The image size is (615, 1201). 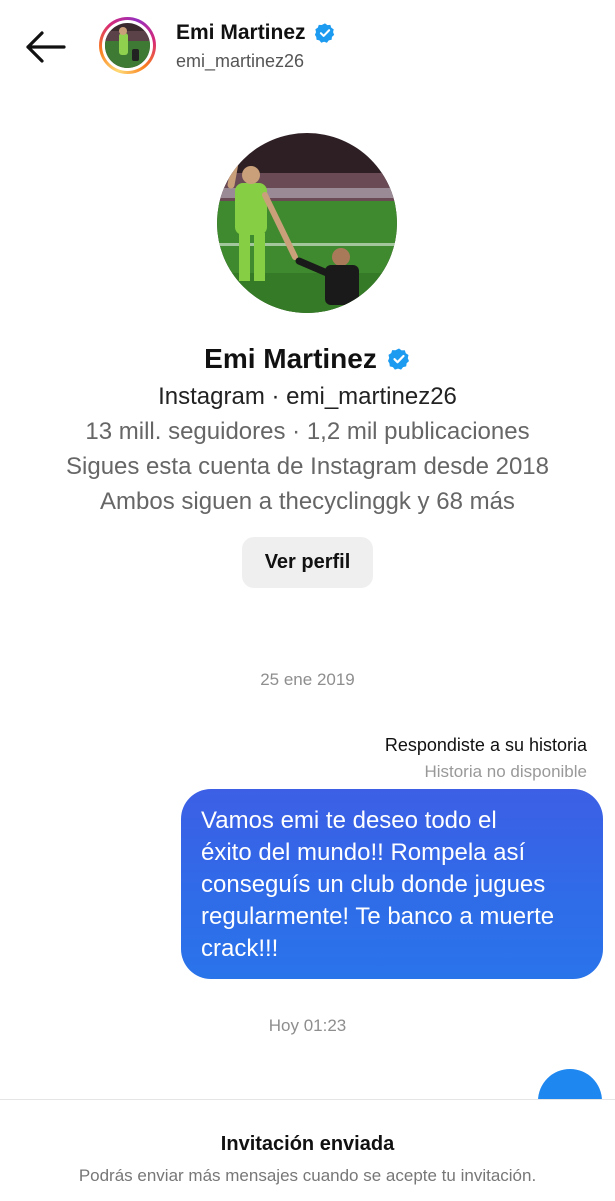 I want to click on reply-context-title: Respondiste a su historia, so click(x=485, y=745).